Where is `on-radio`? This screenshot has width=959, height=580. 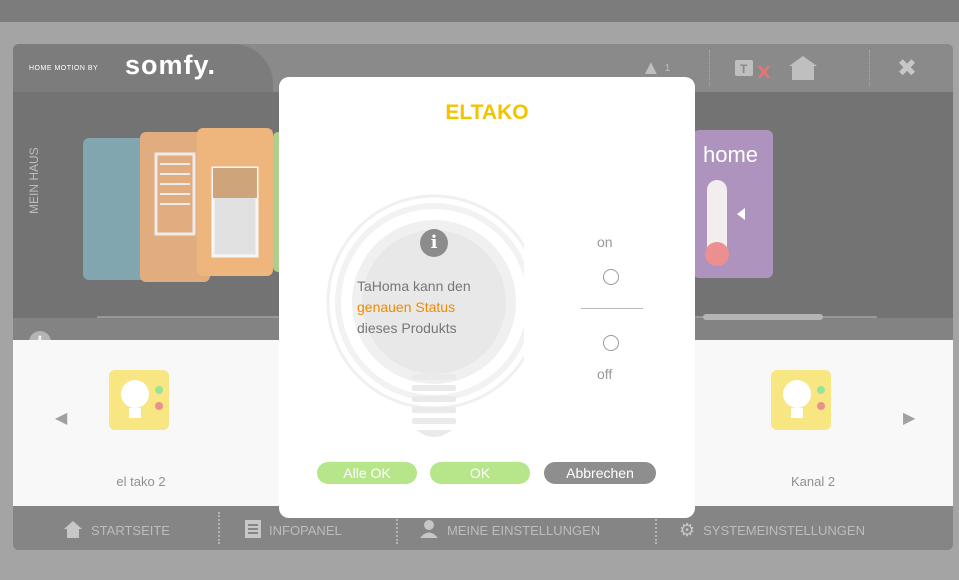 on-radio is located at coordinates (611, 277).